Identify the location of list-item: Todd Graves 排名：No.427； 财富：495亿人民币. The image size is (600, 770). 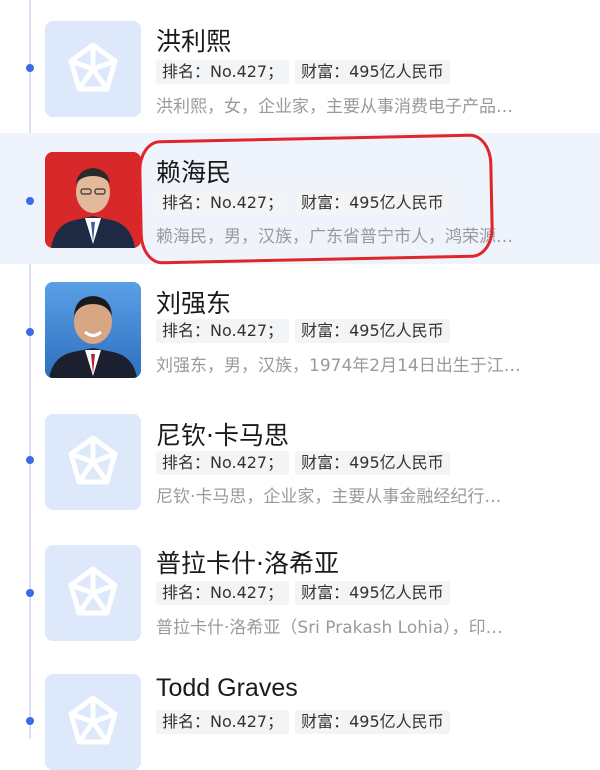
(300, 714).